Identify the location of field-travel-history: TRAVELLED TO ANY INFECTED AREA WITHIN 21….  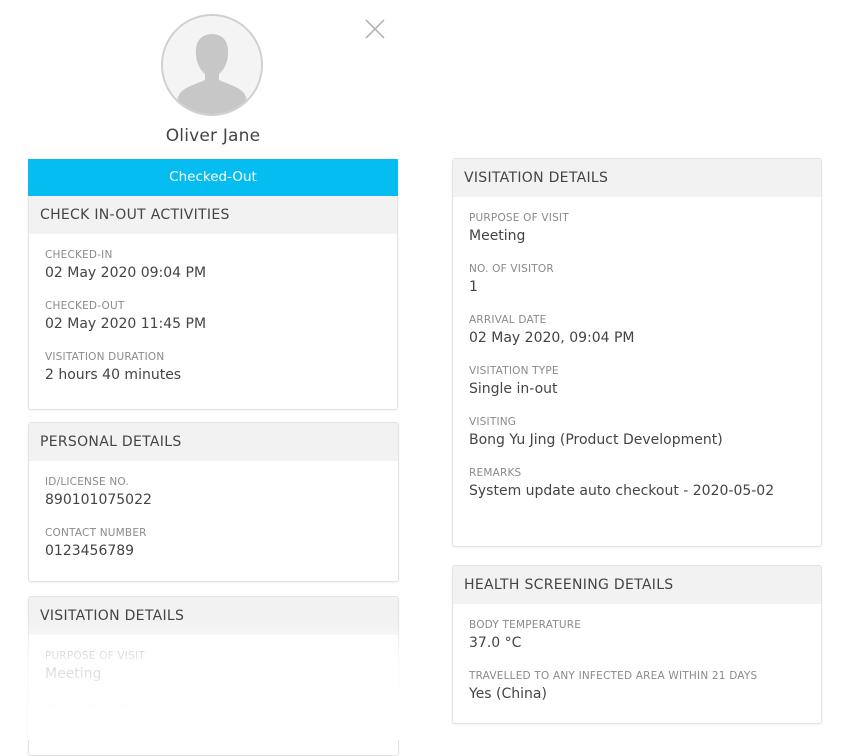
(637, 686).